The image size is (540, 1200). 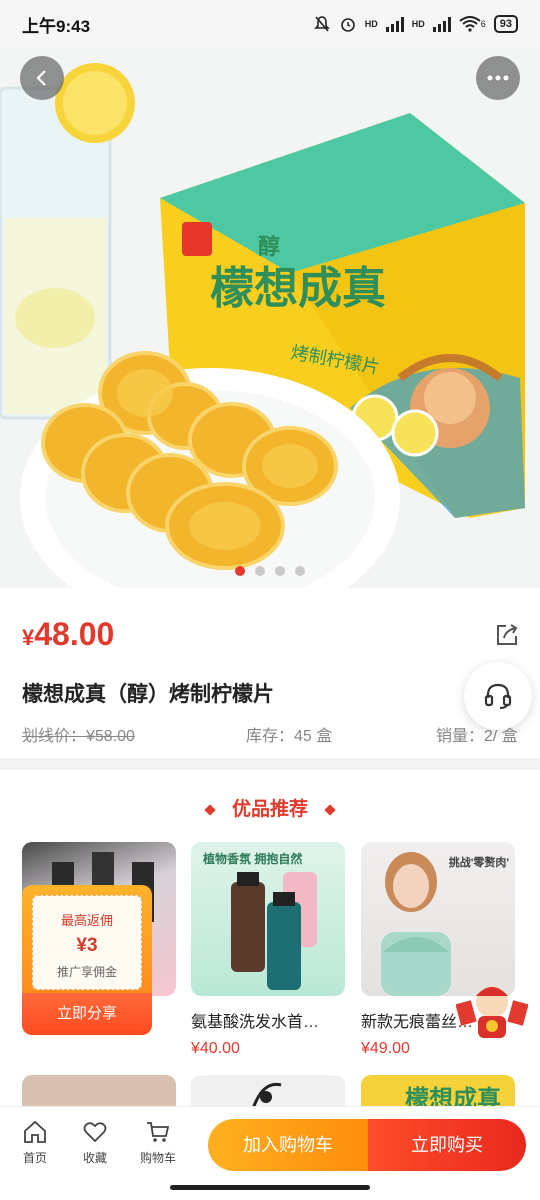 What do you see at coordinates (470, 24) in the screenshot?
I see `wifi-icon` at bounding box center [470, 24].